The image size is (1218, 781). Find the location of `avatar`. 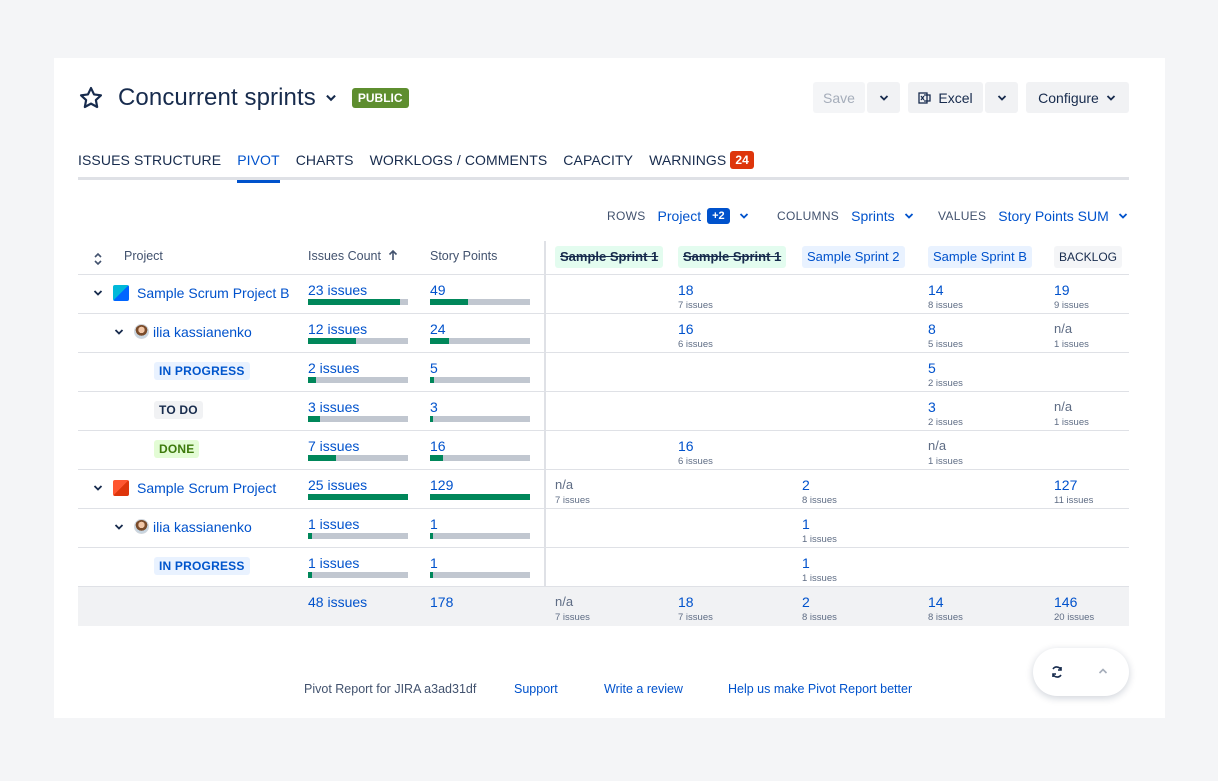

avatar is located at coordinates (141, 526).